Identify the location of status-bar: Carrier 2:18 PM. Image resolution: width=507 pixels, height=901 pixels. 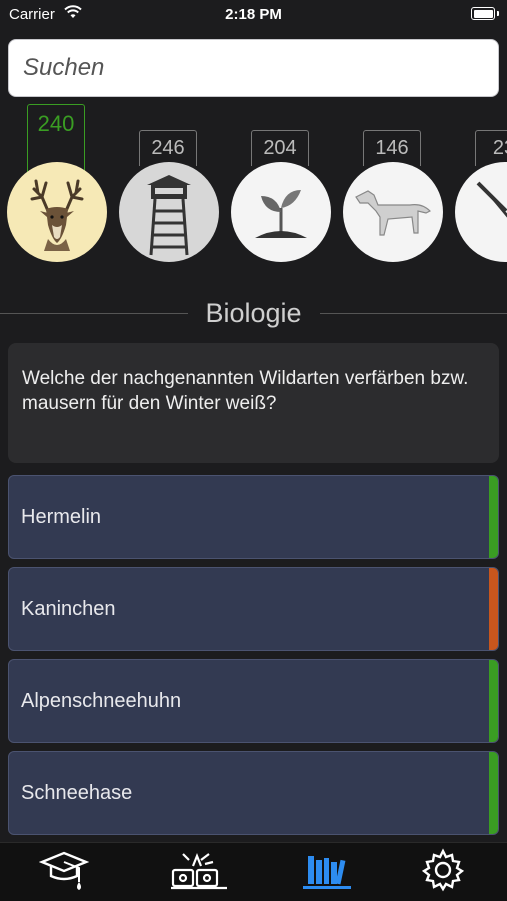
(253, 14).